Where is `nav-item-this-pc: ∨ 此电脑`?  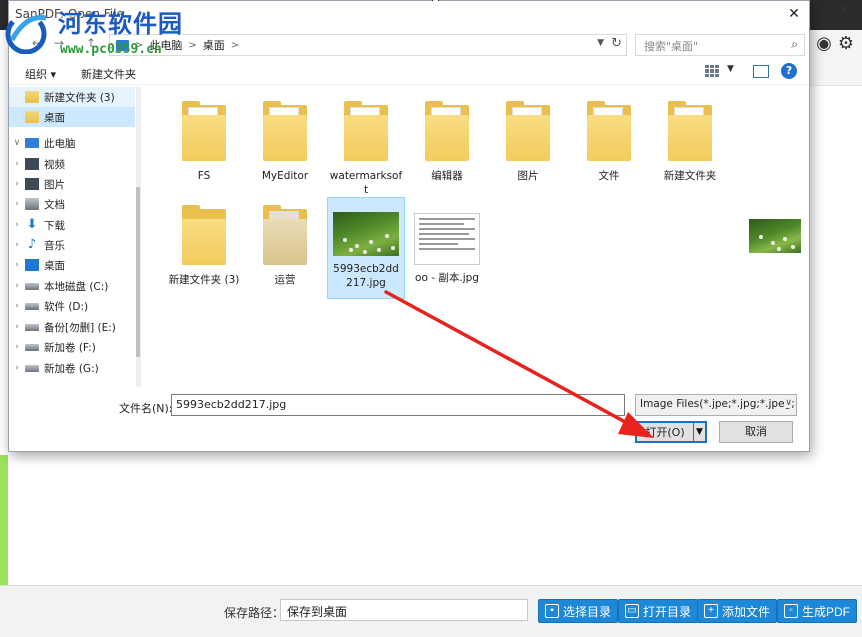 nav-item-this-pc: ∨ 此电脑 is located at coordinates (72, 143).